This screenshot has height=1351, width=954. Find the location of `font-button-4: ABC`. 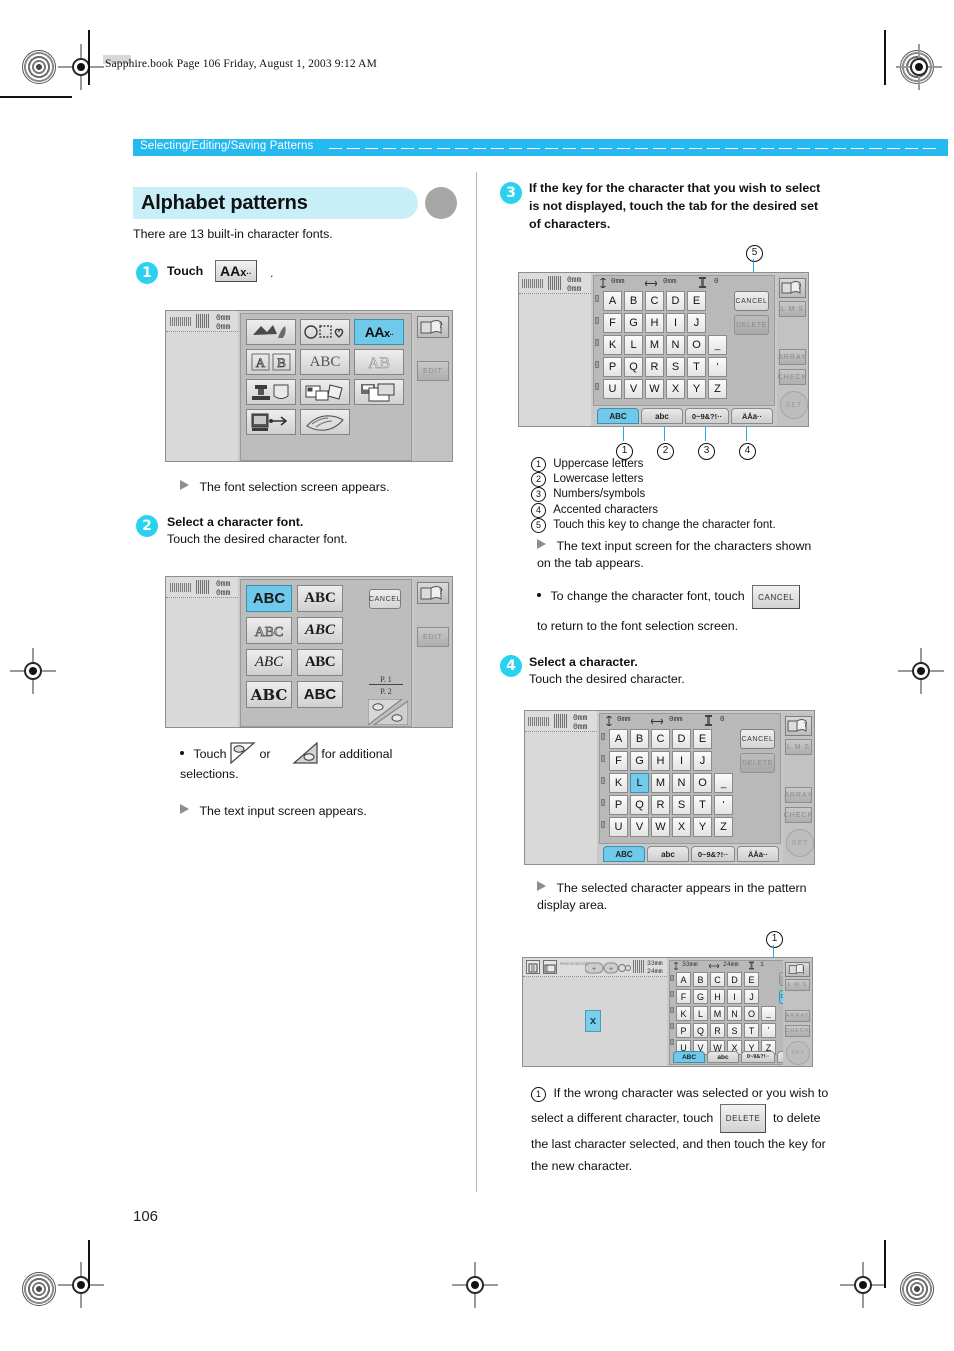

font-button-4: ABC is located at coordinates (320, 630).